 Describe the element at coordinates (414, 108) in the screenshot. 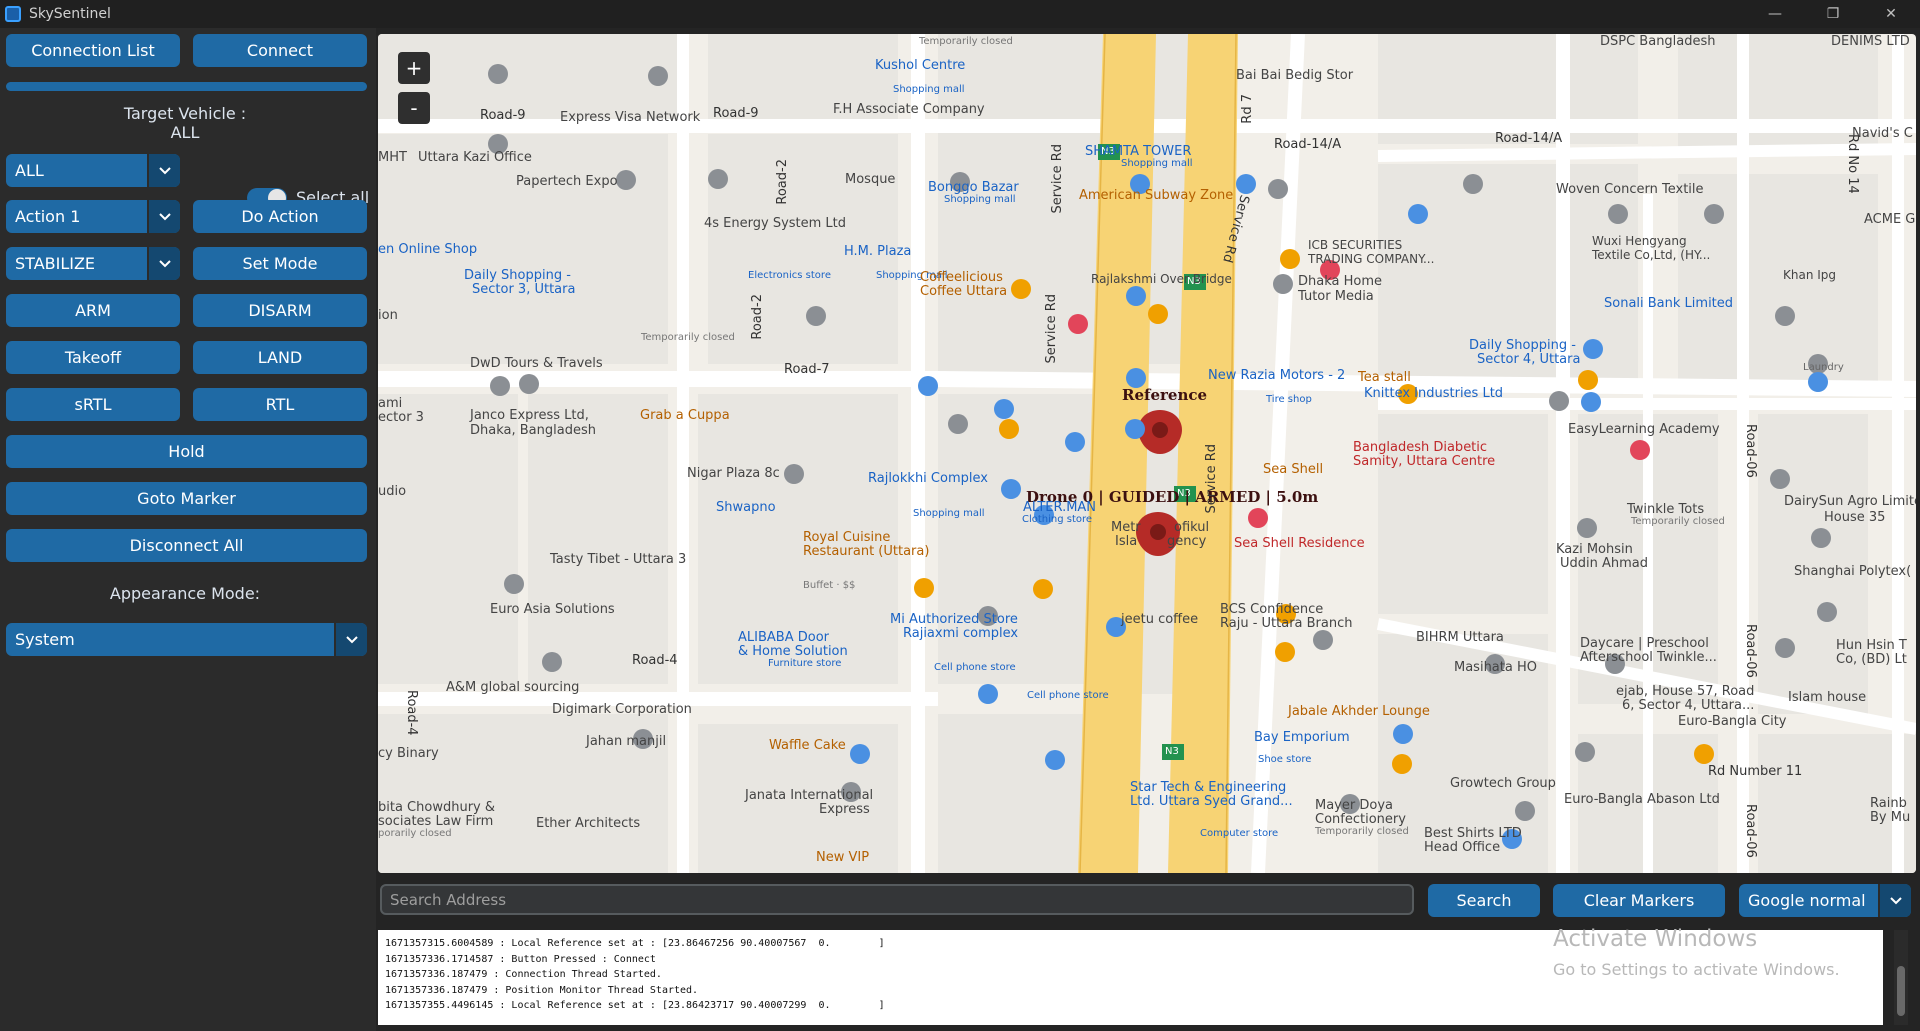

I see `zoom-out-button: -` at that location.